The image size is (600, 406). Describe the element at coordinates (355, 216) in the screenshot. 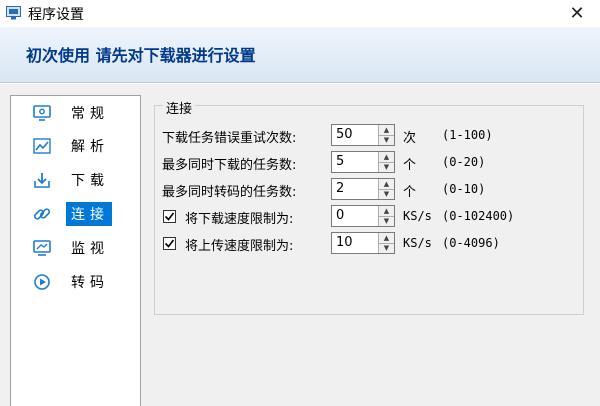

I see `download-speed-input: 0` at that location.